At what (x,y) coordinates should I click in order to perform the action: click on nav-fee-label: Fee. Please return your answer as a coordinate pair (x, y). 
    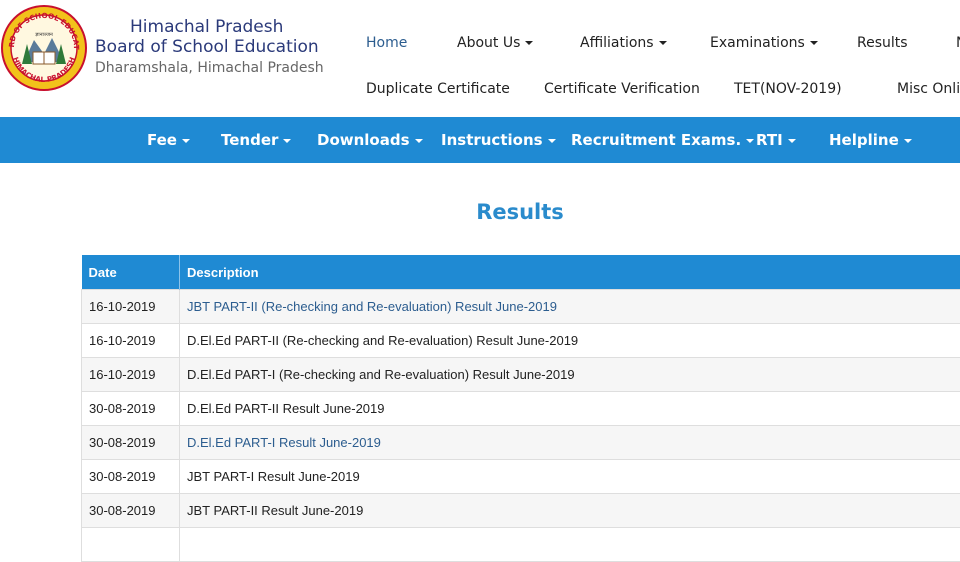
    Looking at the image, I should click on (162, 140).